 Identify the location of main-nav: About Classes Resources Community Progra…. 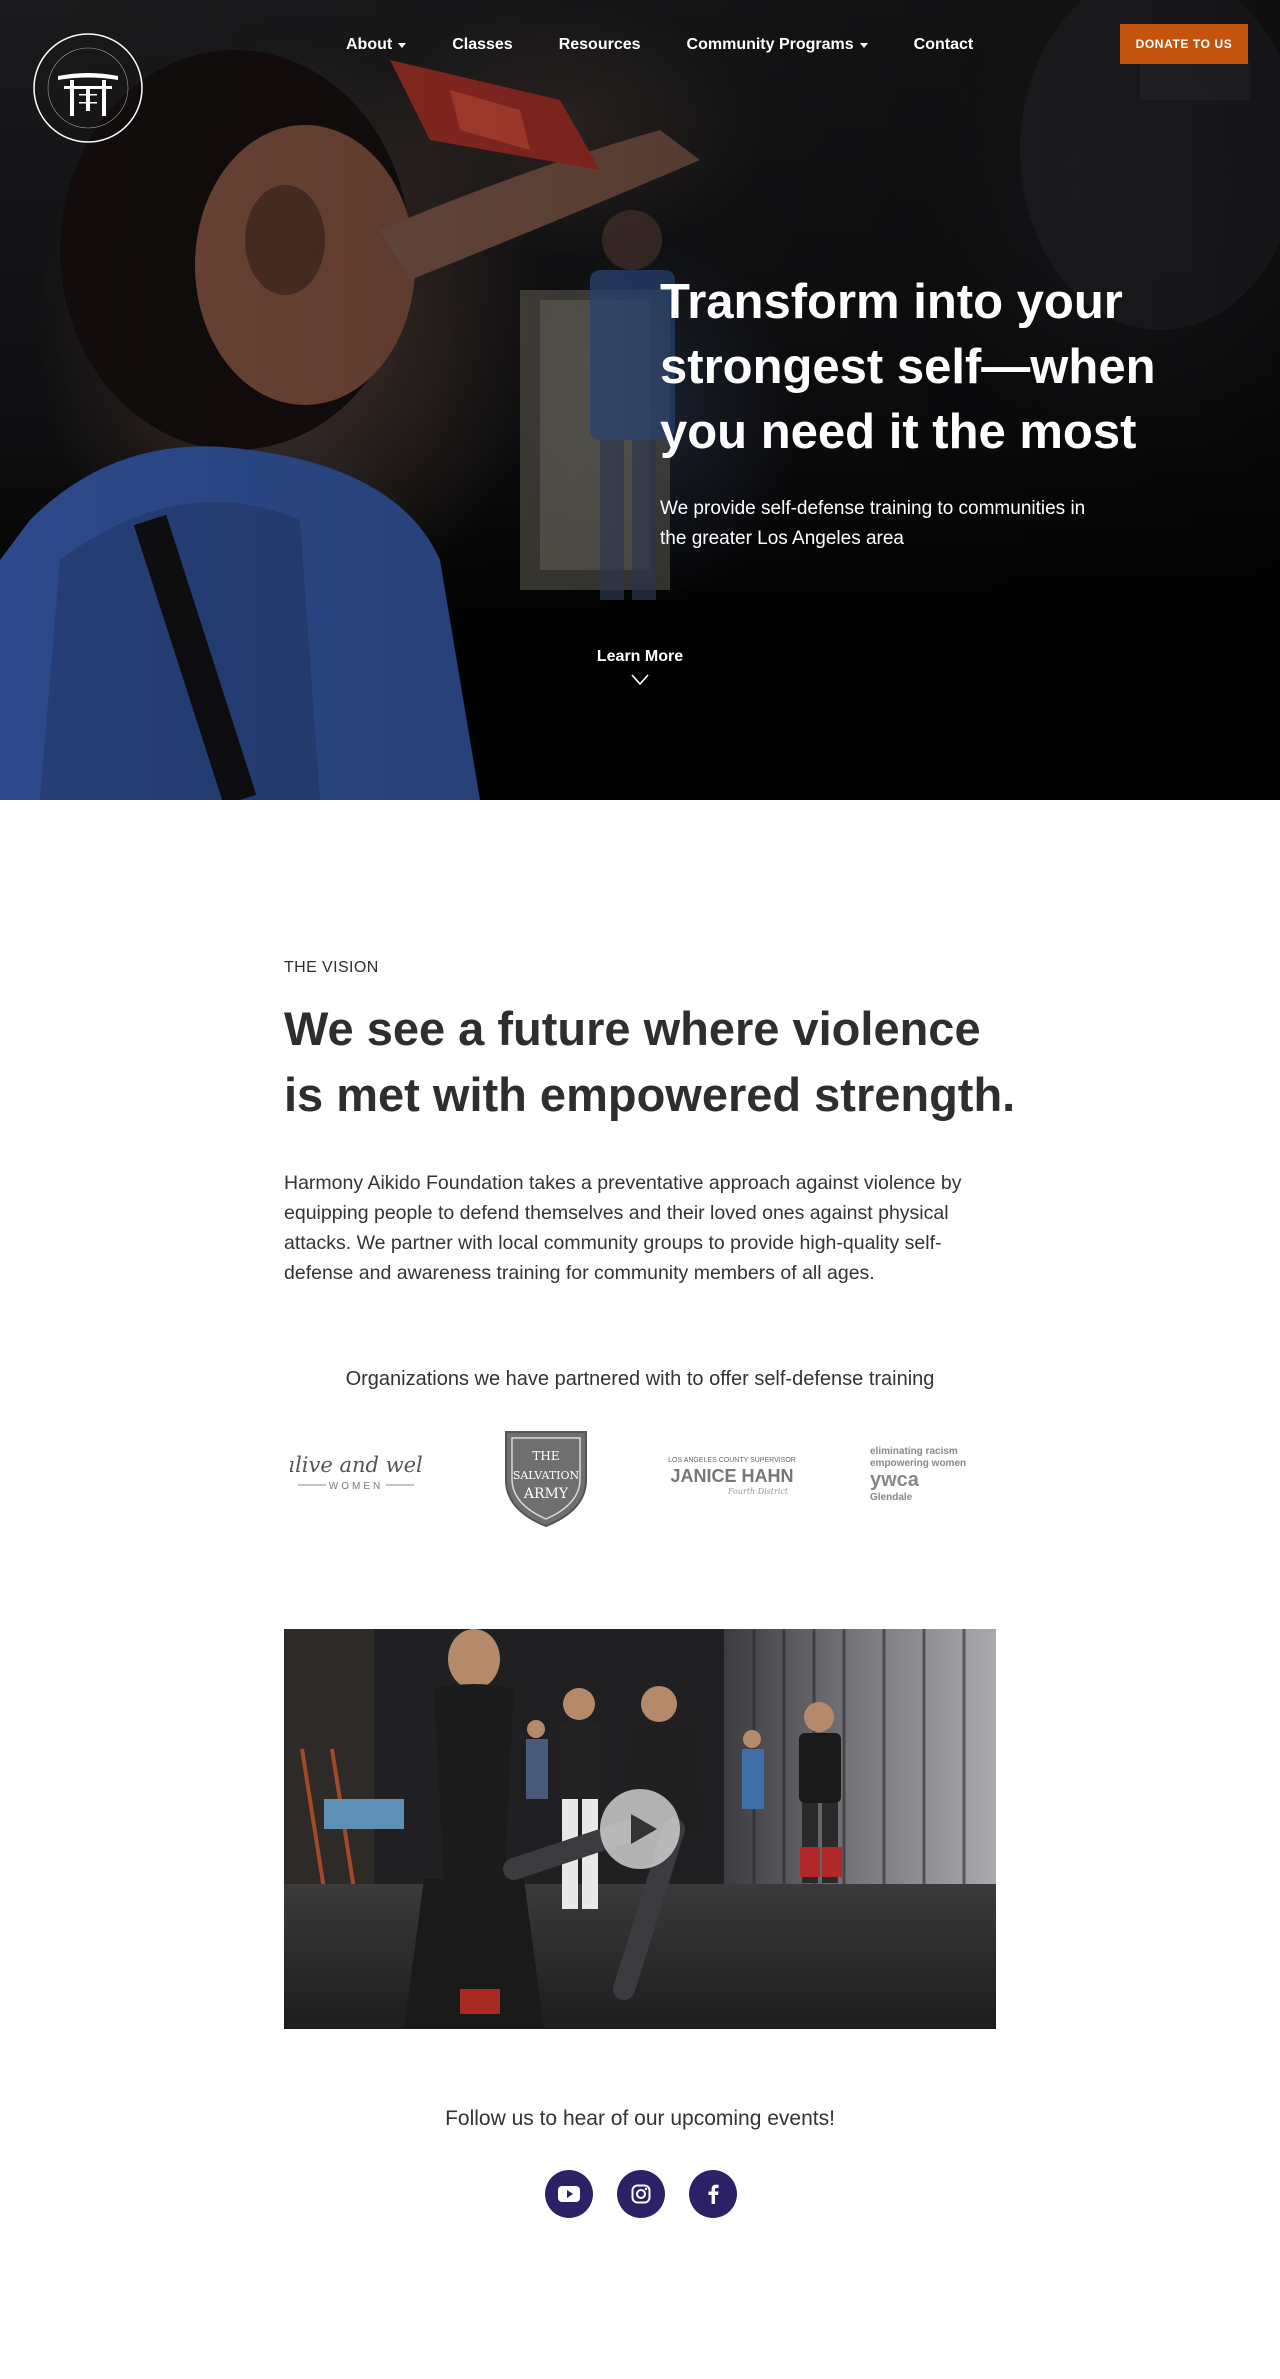
(682, 45).